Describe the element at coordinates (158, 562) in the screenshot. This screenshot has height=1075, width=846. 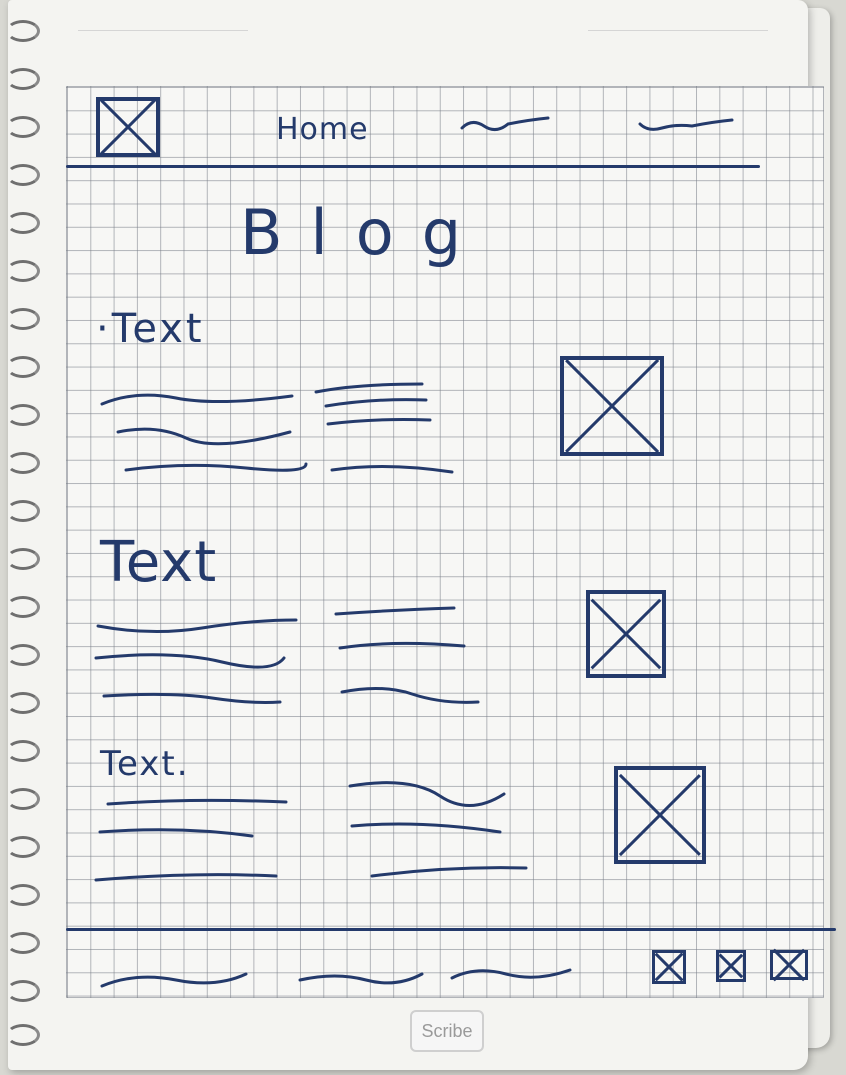
I see `post-title: Text` at that location.